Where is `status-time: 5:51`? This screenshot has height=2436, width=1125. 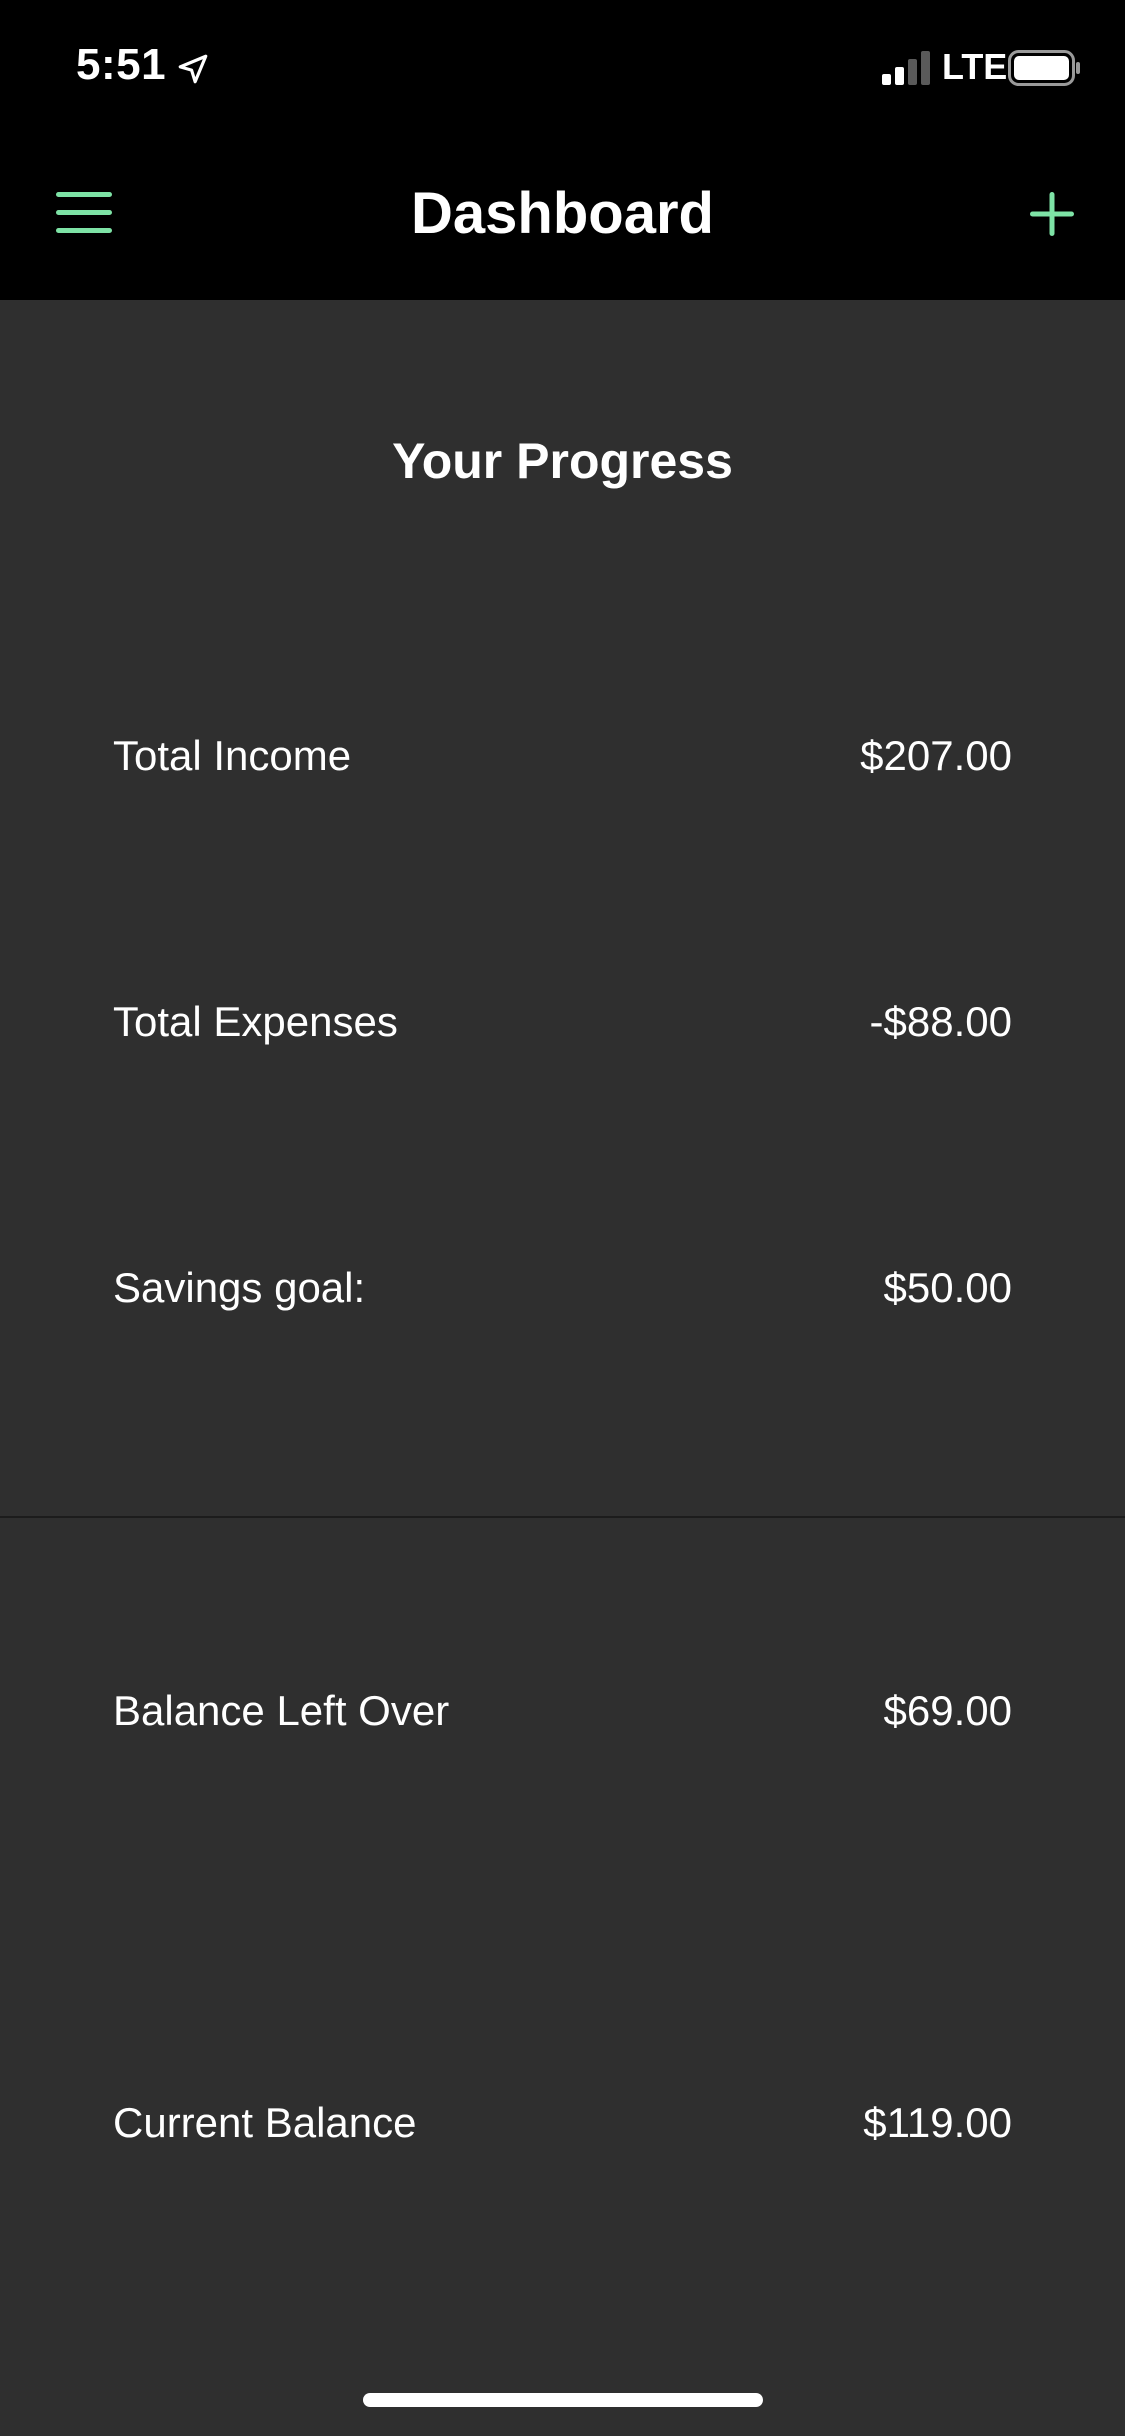
status-time: 5:51 is located at coordinates (121, 64).